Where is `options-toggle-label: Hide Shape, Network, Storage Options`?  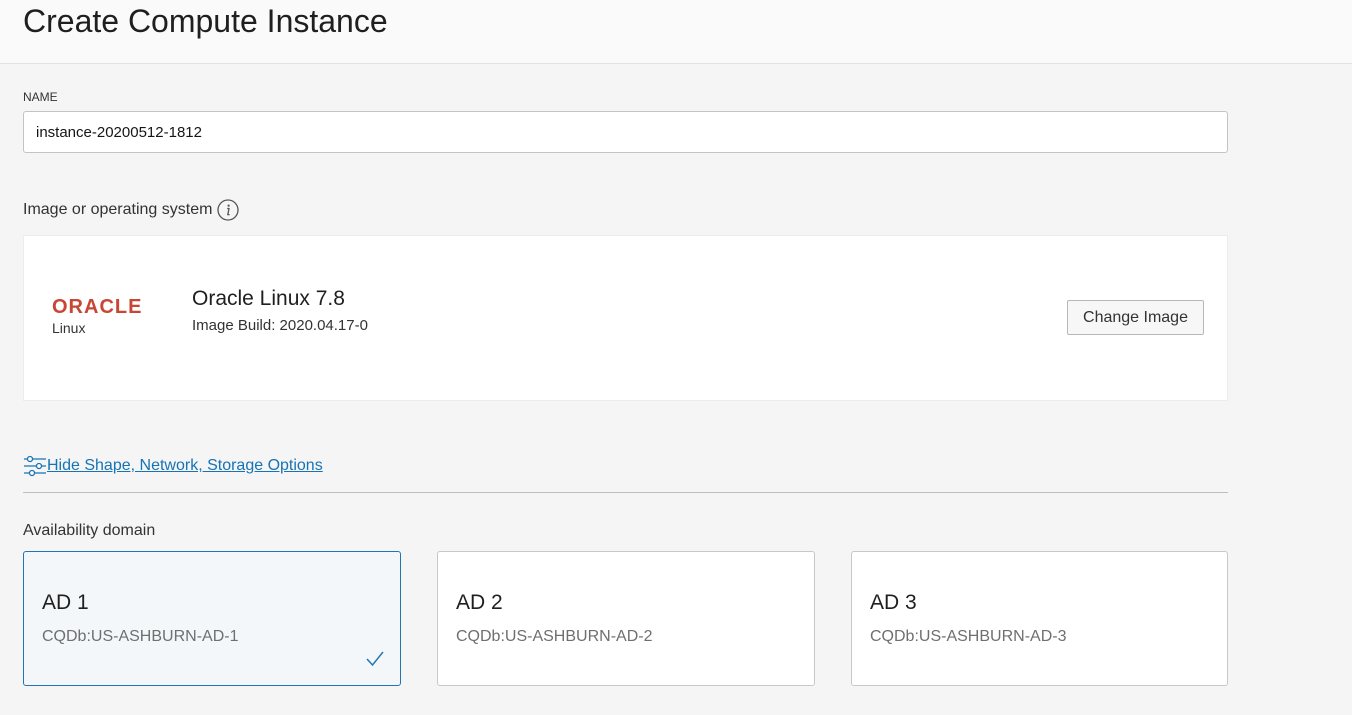 options-toggle-label: Hide Shape, Network, Storage Options is located at coordinates (185, 466).